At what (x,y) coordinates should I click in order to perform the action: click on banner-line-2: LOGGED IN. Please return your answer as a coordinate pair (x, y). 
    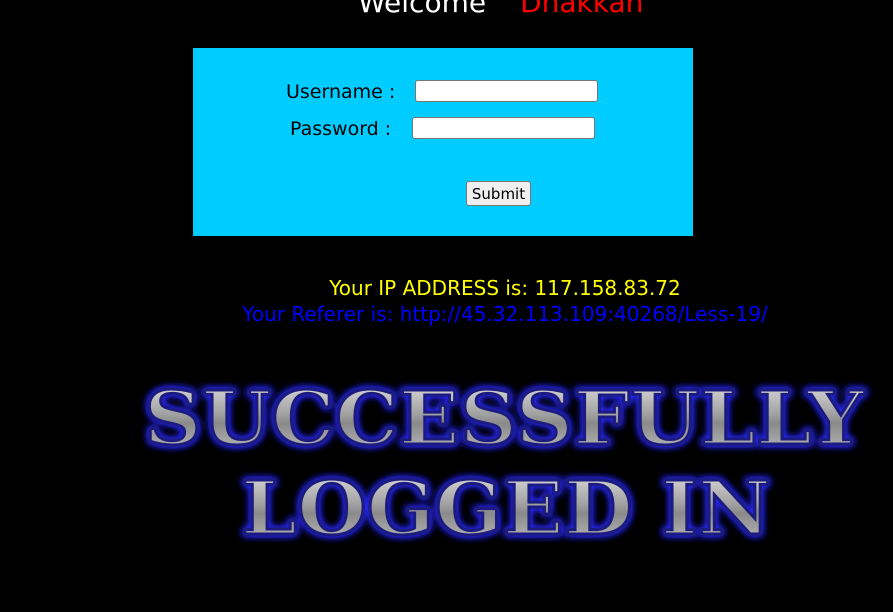
    Looking at the image, I should click on (506, 509).